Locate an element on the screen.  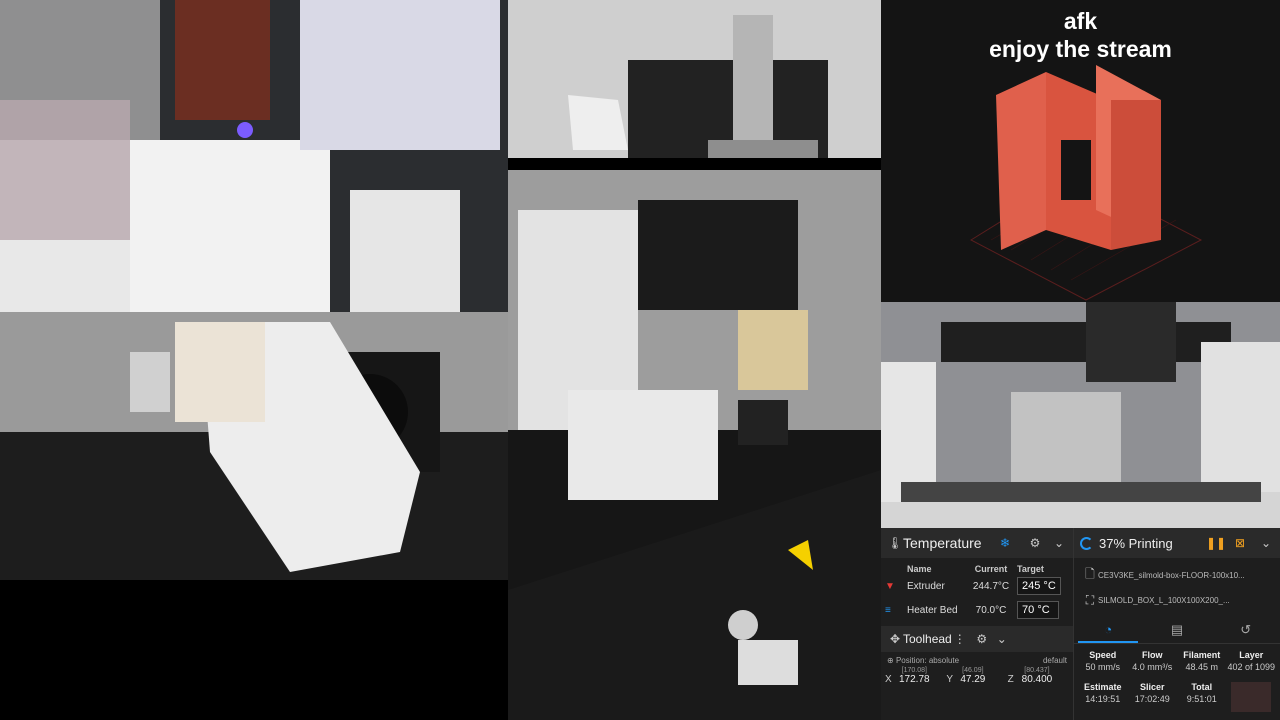
col-current: Current is located at coordinates (991, 569).